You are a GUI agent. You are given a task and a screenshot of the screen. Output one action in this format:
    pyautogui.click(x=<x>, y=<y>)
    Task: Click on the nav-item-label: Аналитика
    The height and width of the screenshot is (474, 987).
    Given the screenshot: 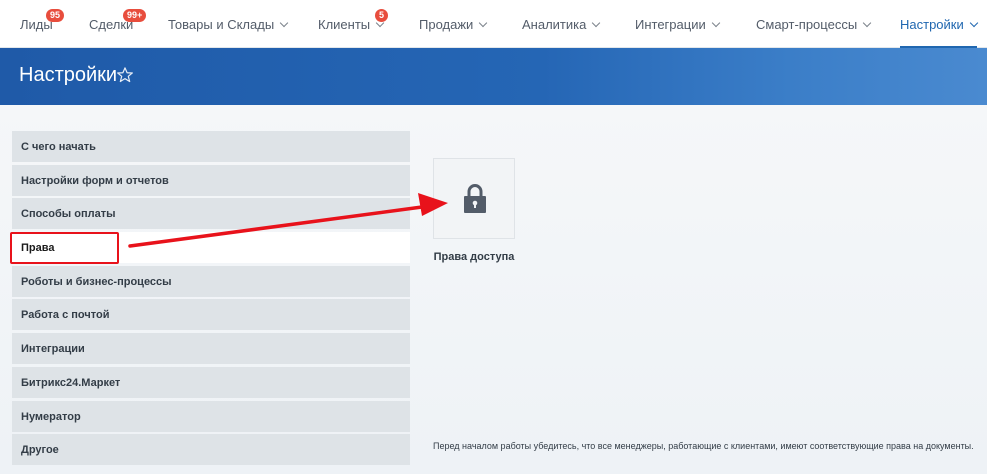 What is the action you would take?
    pyautogui.click(x=554, y=24)
    